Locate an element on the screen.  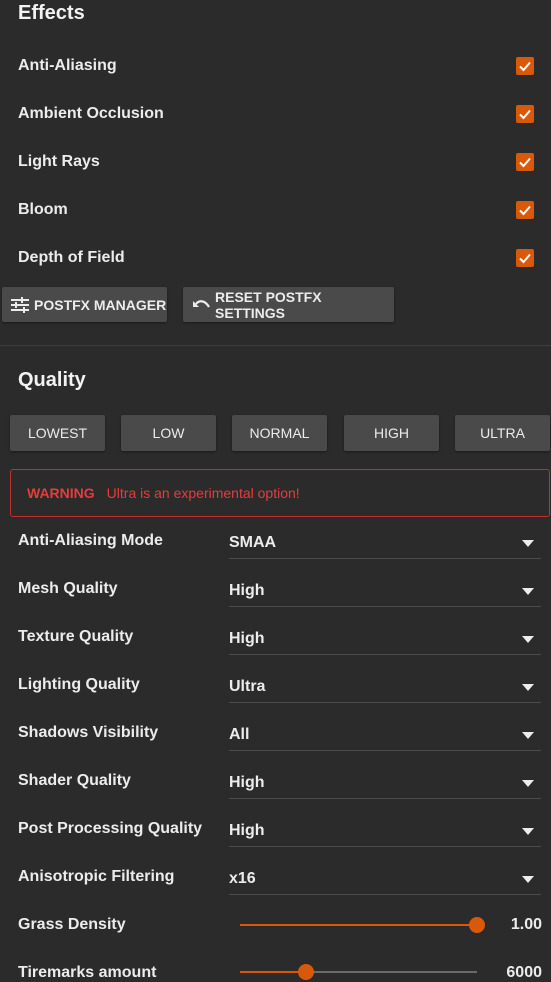
tiremarks-amount-label: Tiremarks amount is located at coordinates (87, 972).